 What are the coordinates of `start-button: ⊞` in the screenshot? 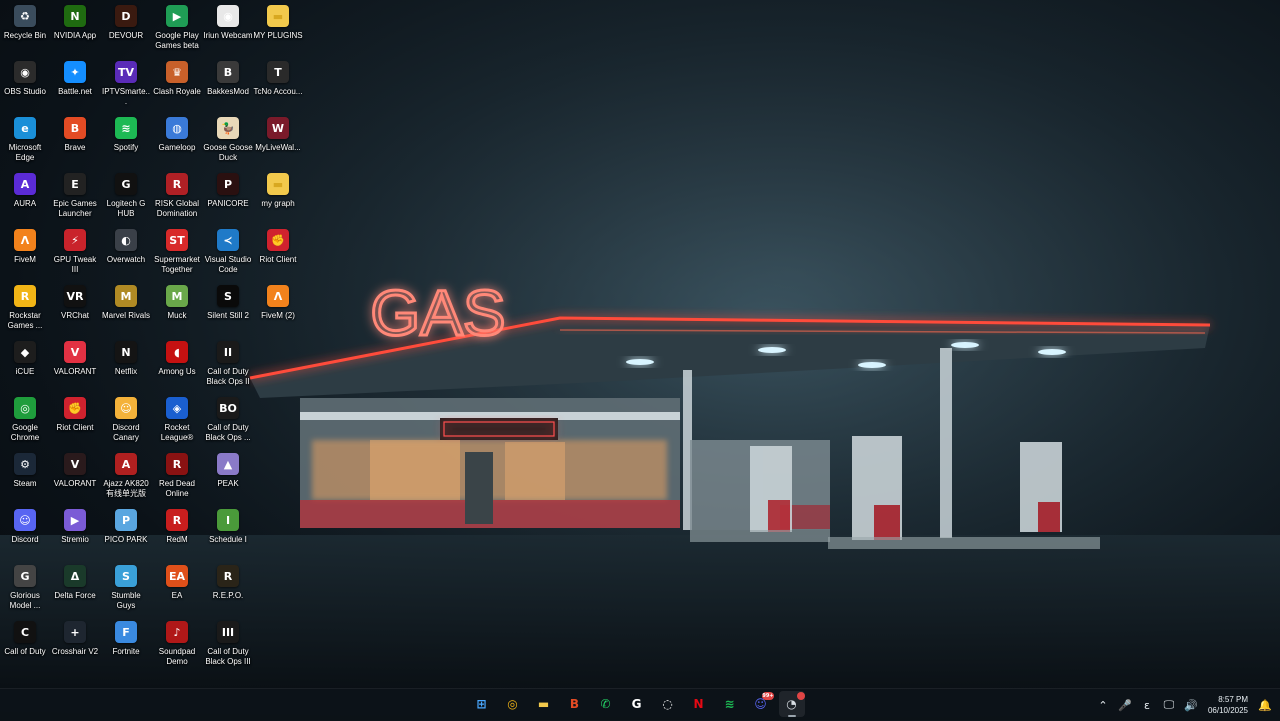 It's located at (482, 704).